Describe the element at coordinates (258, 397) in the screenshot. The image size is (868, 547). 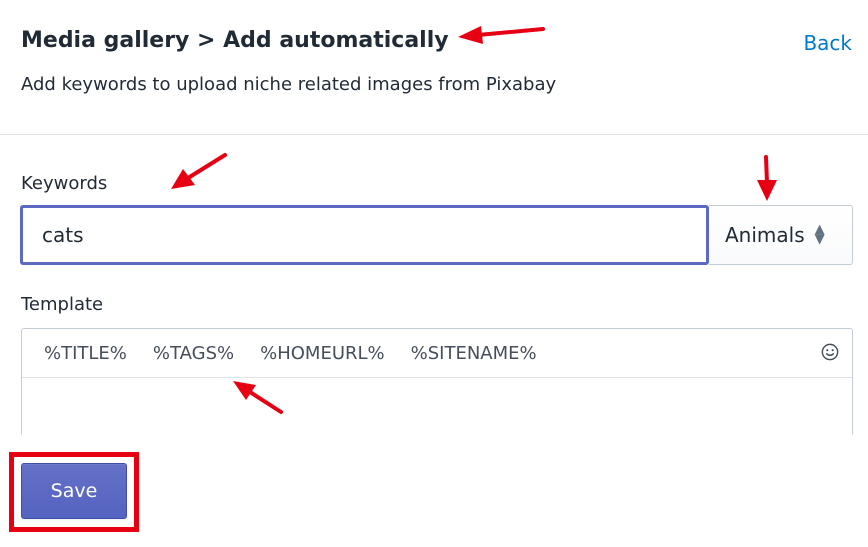
I see `arrow-to-tags` at that location.